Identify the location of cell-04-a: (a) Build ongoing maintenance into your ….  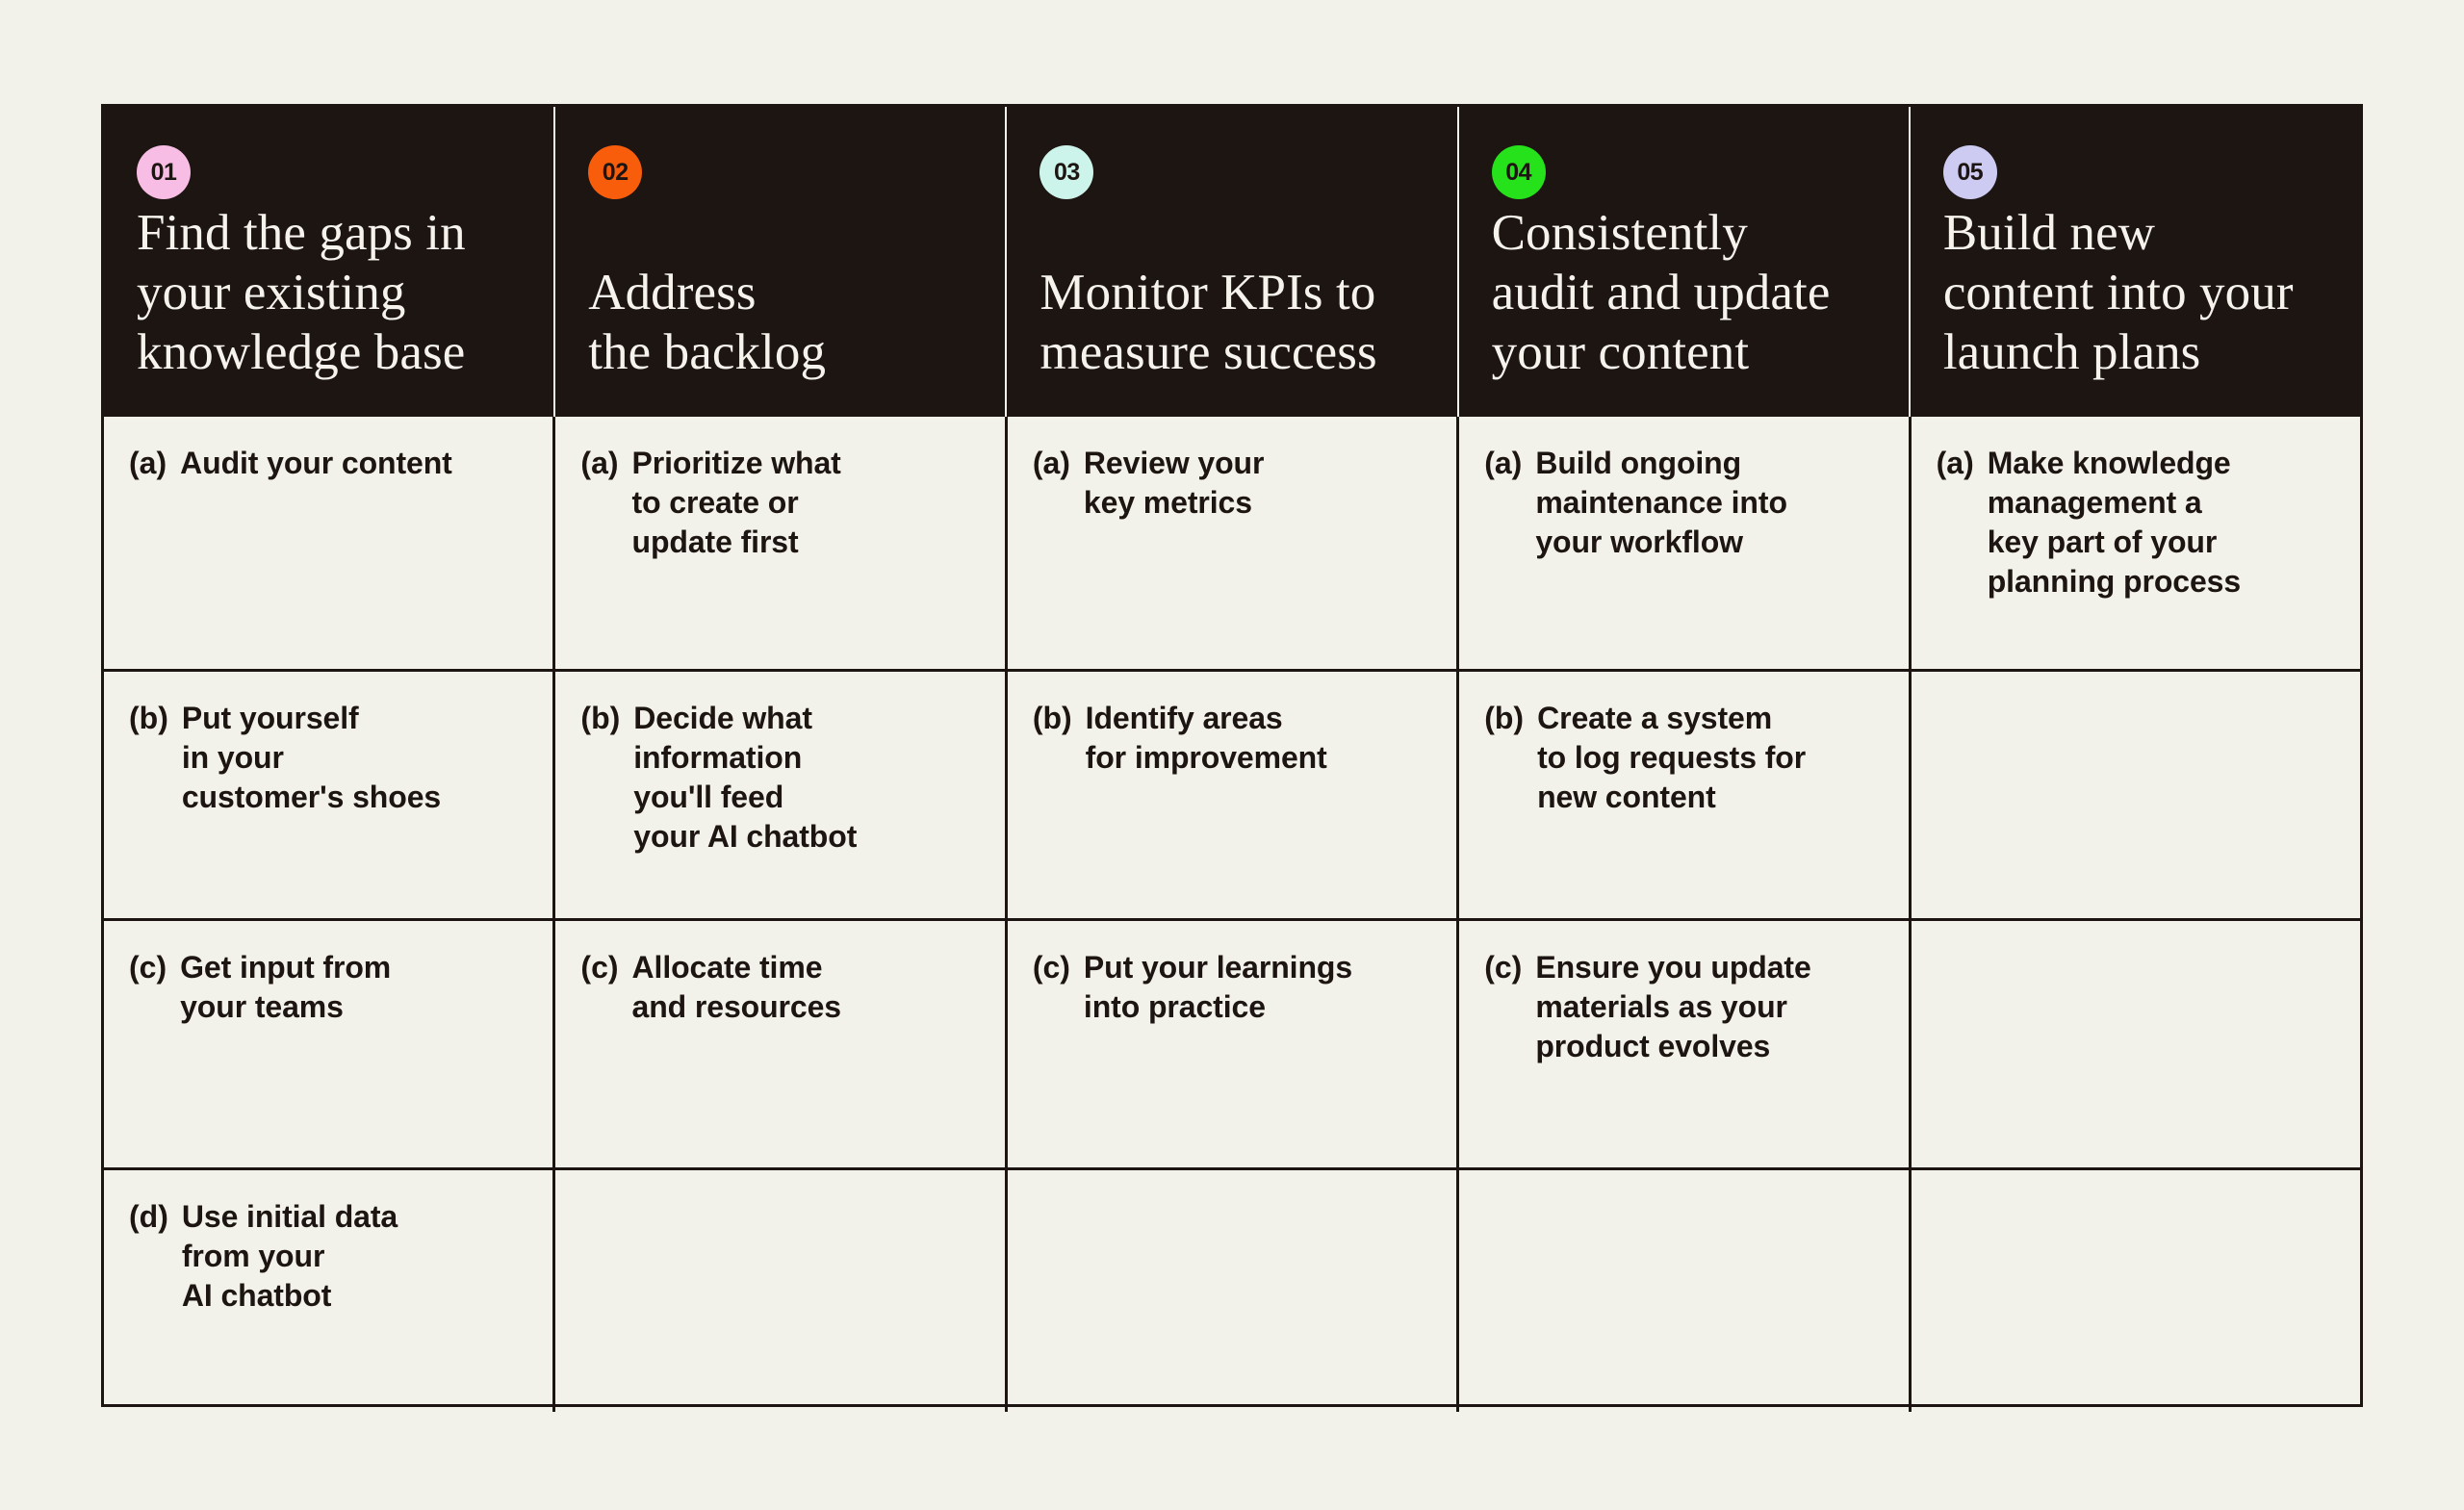
(1685, 543).